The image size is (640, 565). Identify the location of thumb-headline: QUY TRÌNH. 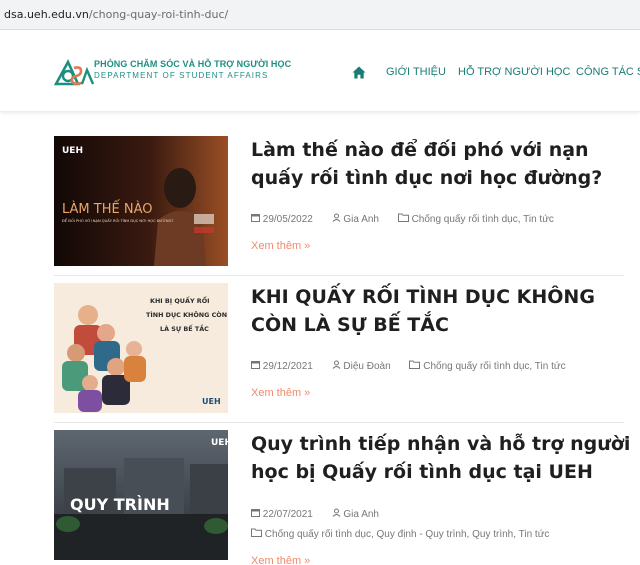
(120, 504).